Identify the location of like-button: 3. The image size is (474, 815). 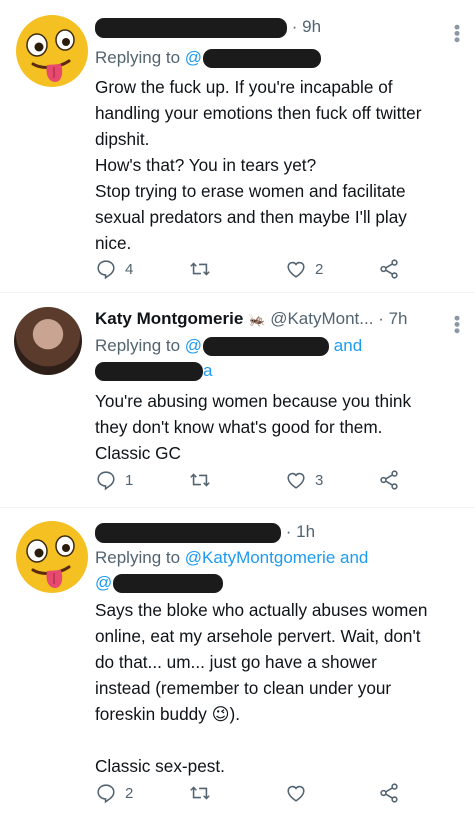
(304, 480).